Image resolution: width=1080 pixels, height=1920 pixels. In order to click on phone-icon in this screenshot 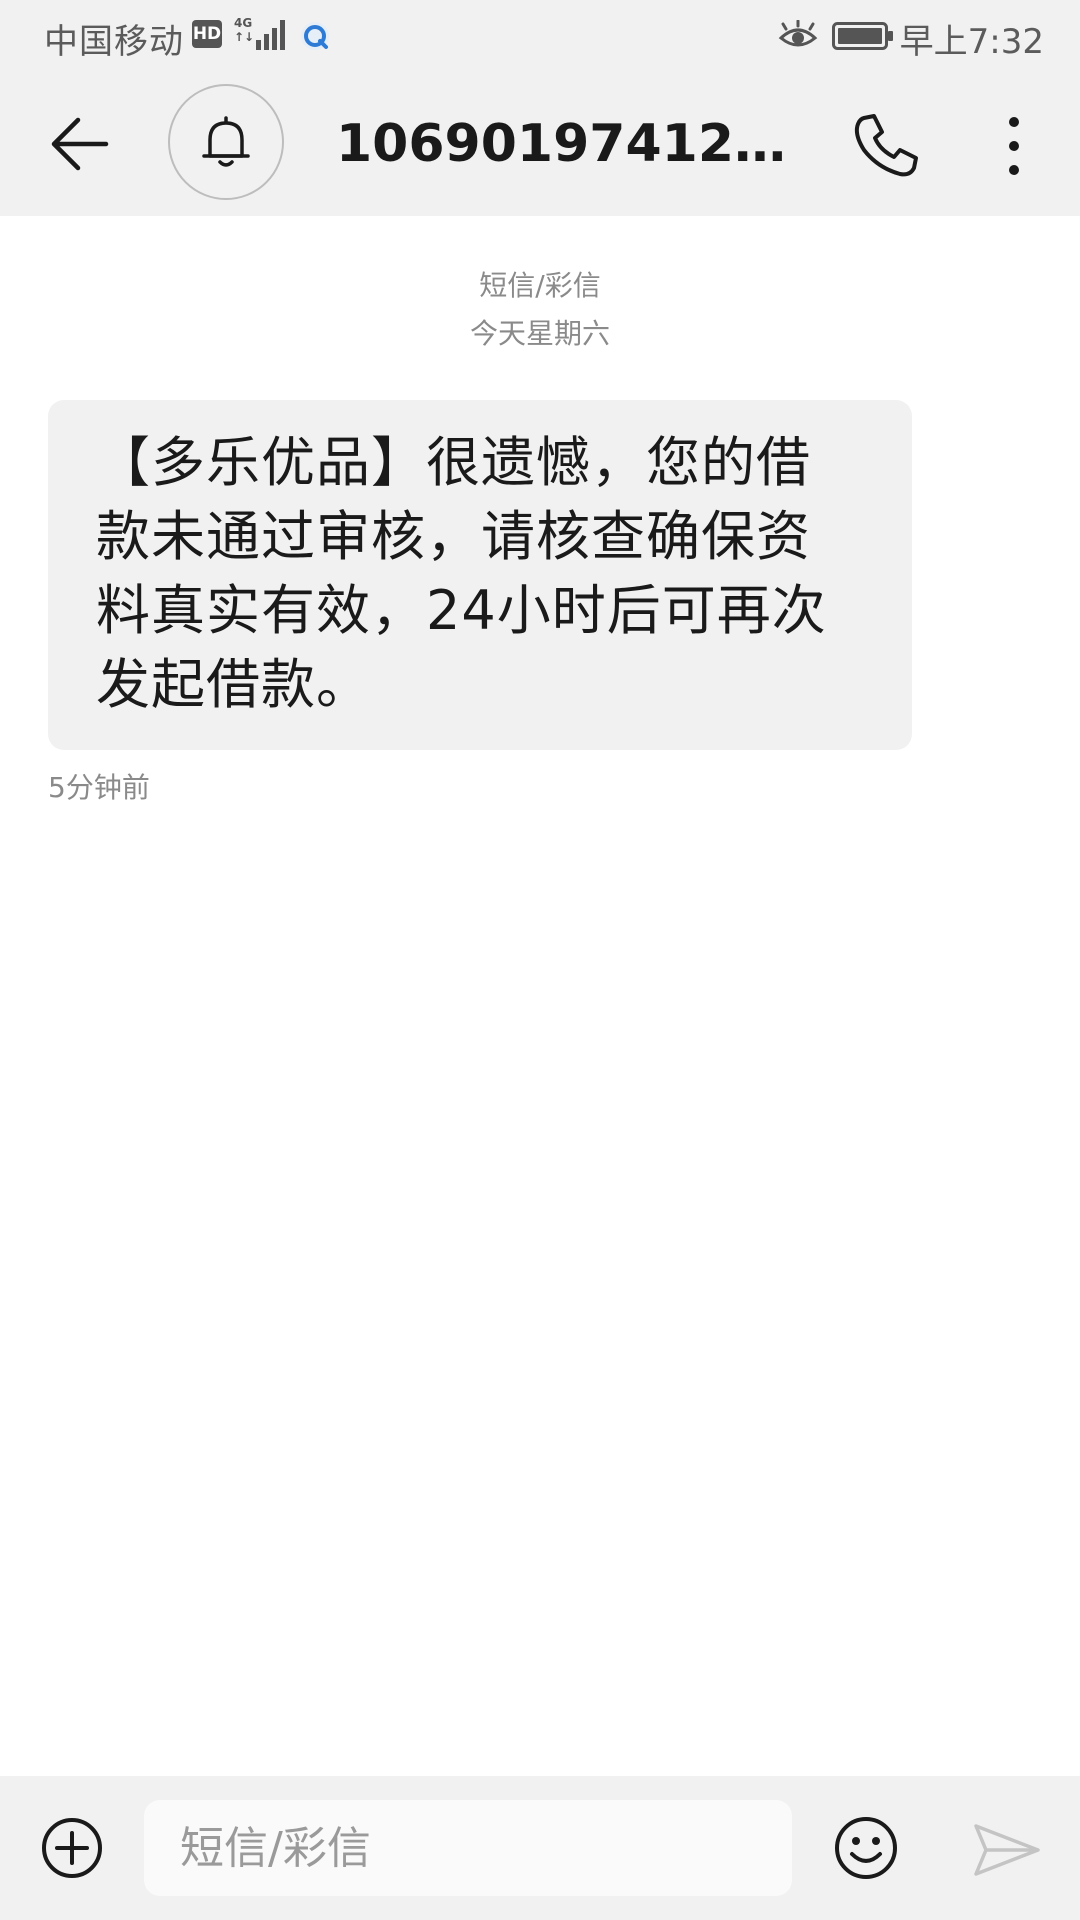, I will do `click(886, 145)`.